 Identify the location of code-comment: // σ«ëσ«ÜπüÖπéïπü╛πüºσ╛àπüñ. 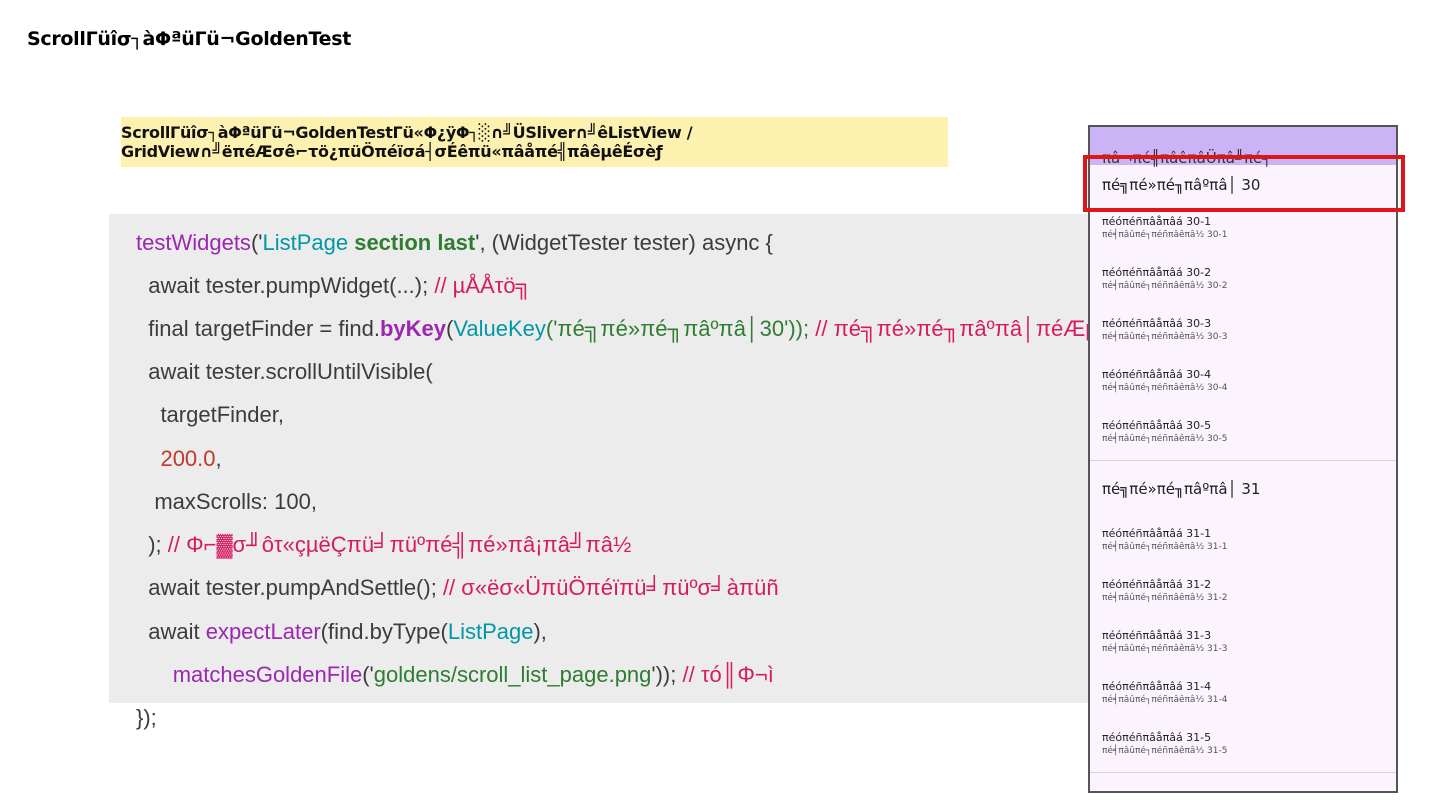
(610, 587).